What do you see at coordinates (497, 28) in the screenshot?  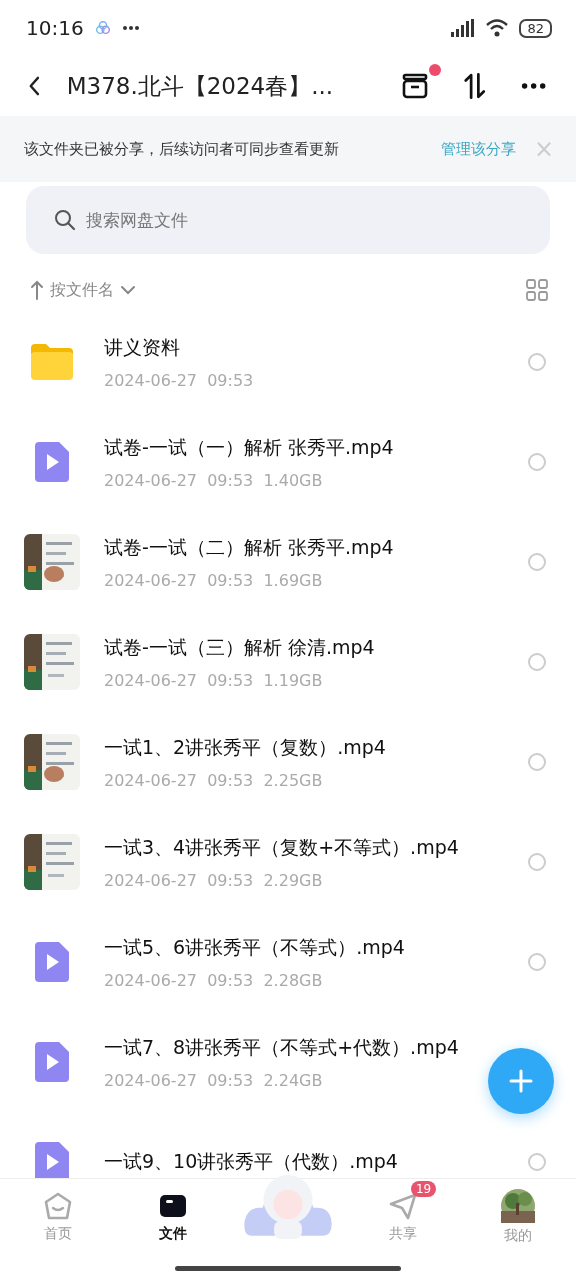 I see `wifi-icon` at bounding box center [497, 28].